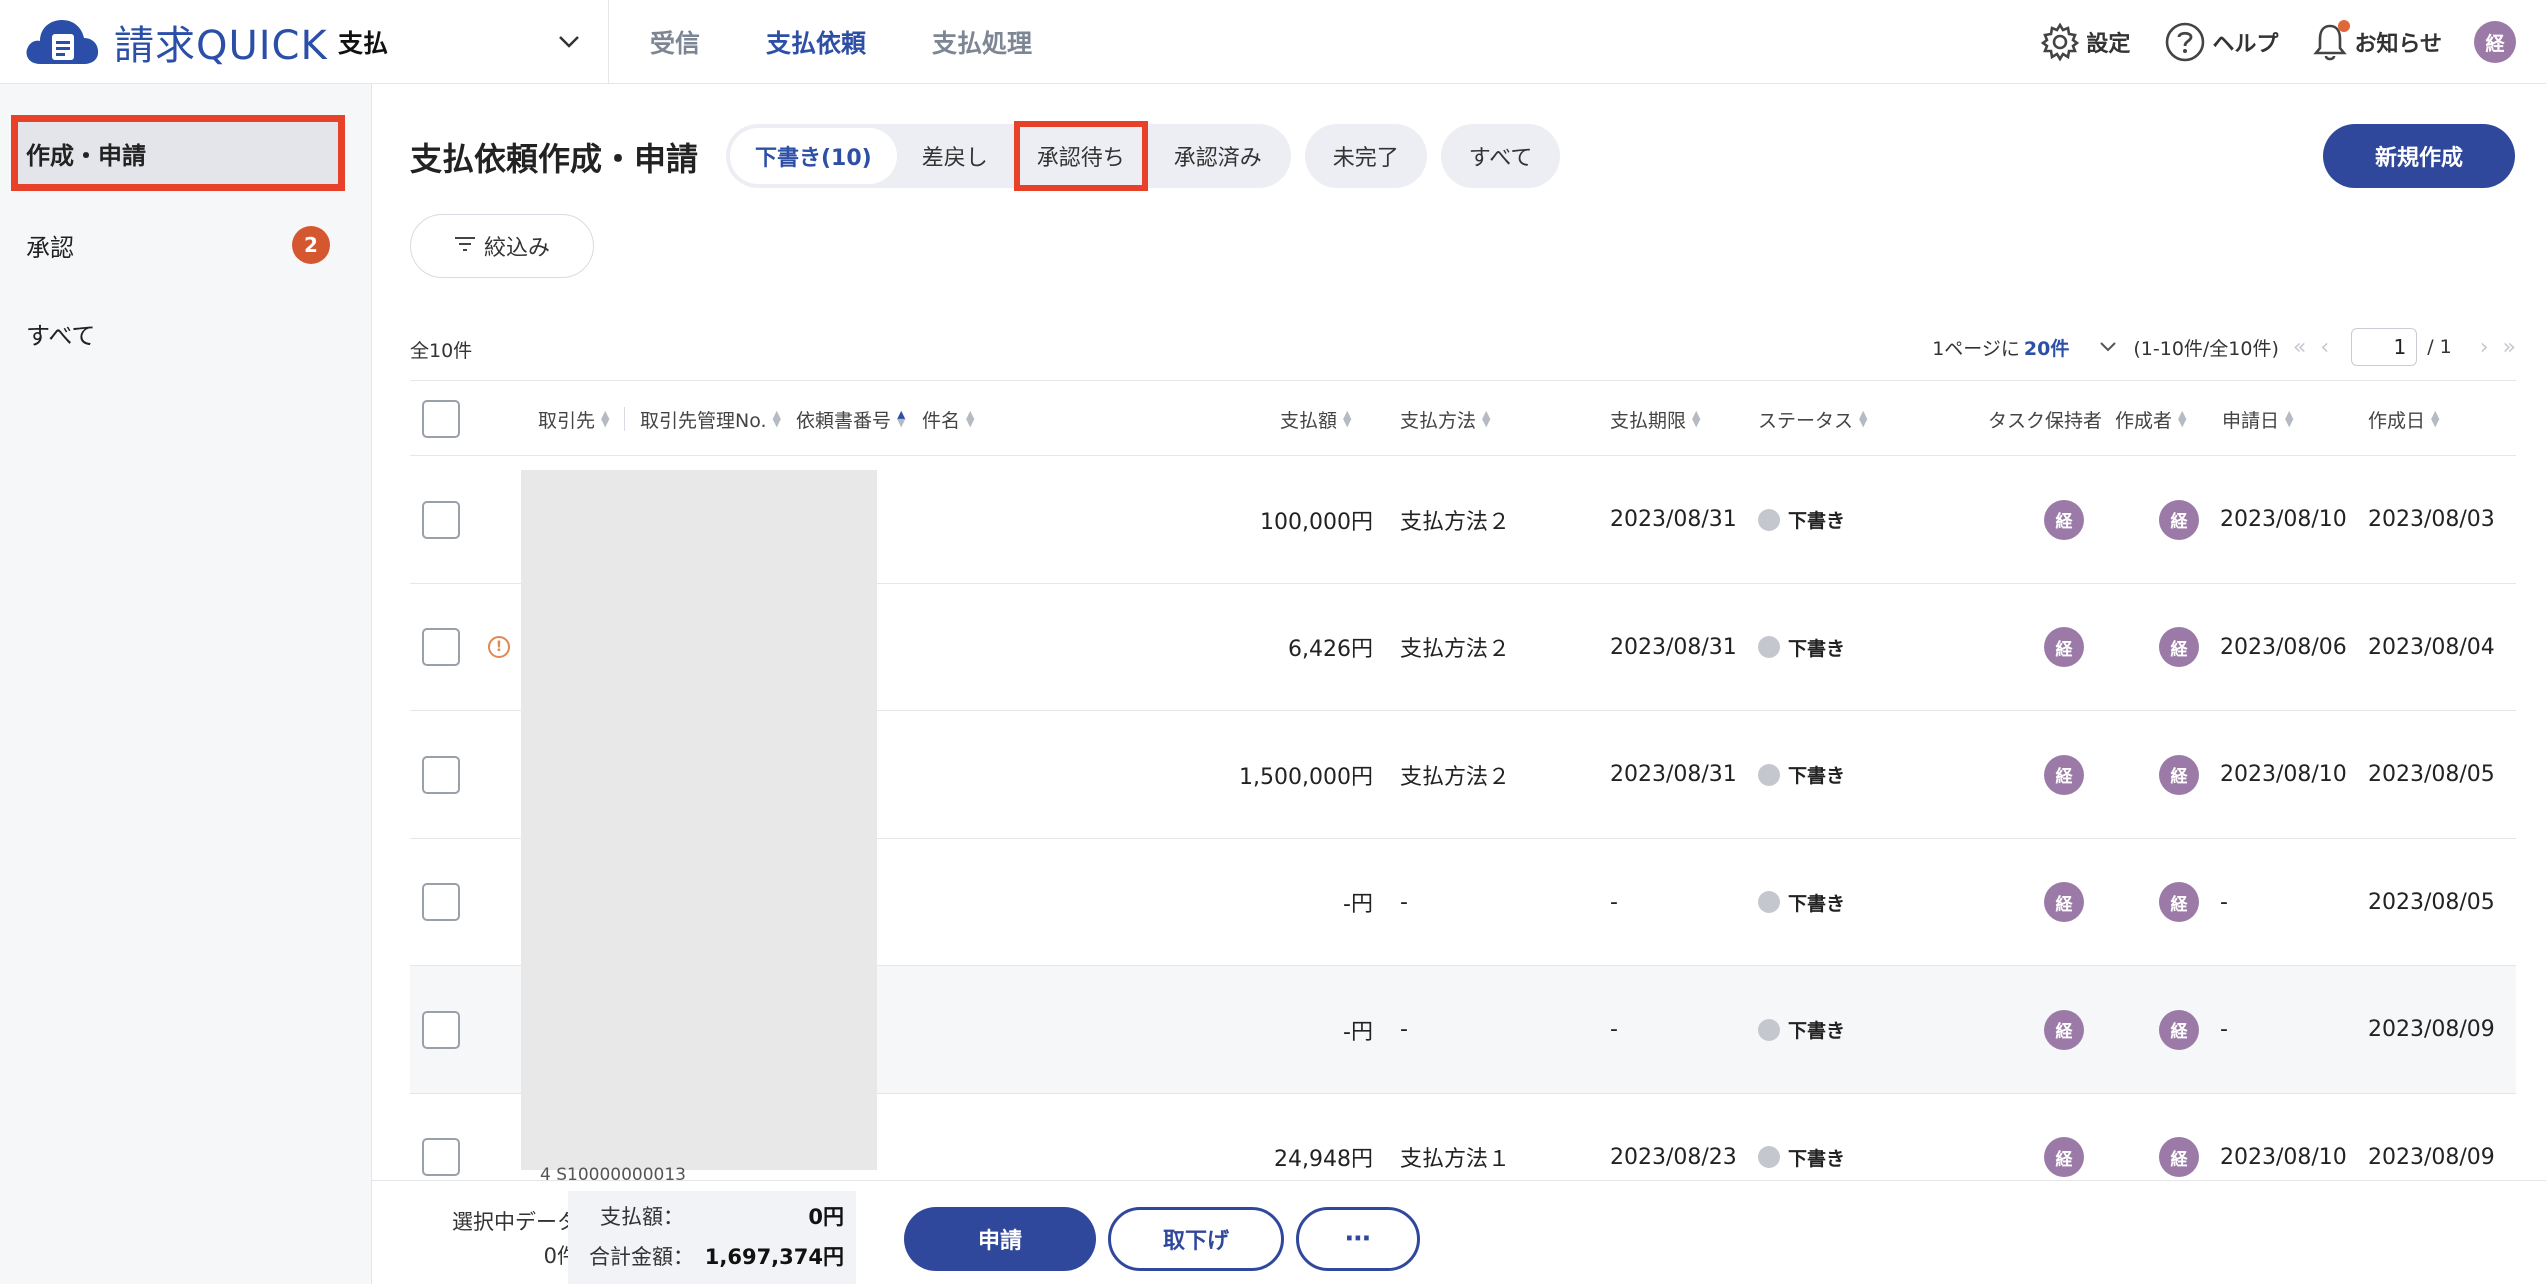 This screenshot has height=1284, width=2546. I want to click on settings-button: 設定, so click(2085, 42).